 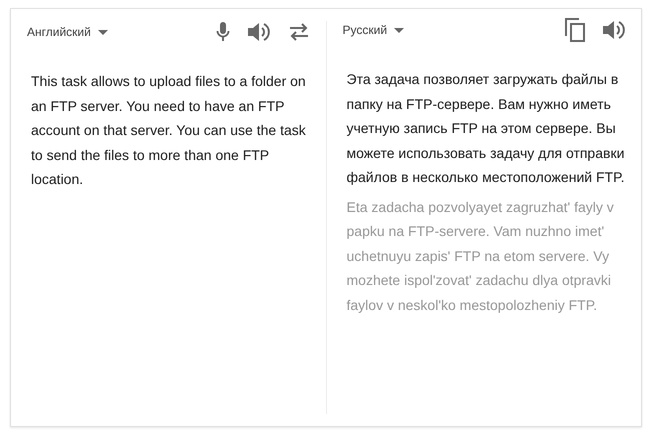 I want to click on target-language-dropdown: Русский, so click(x=373, y=30).